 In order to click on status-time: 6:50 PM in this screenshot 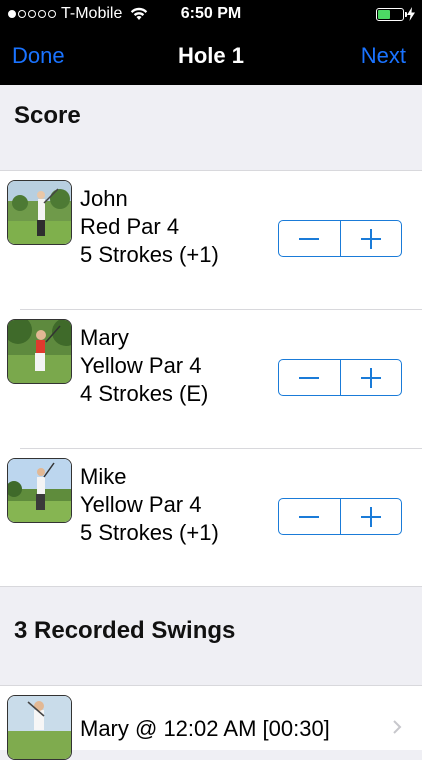, I will do `click(211, 13)`.